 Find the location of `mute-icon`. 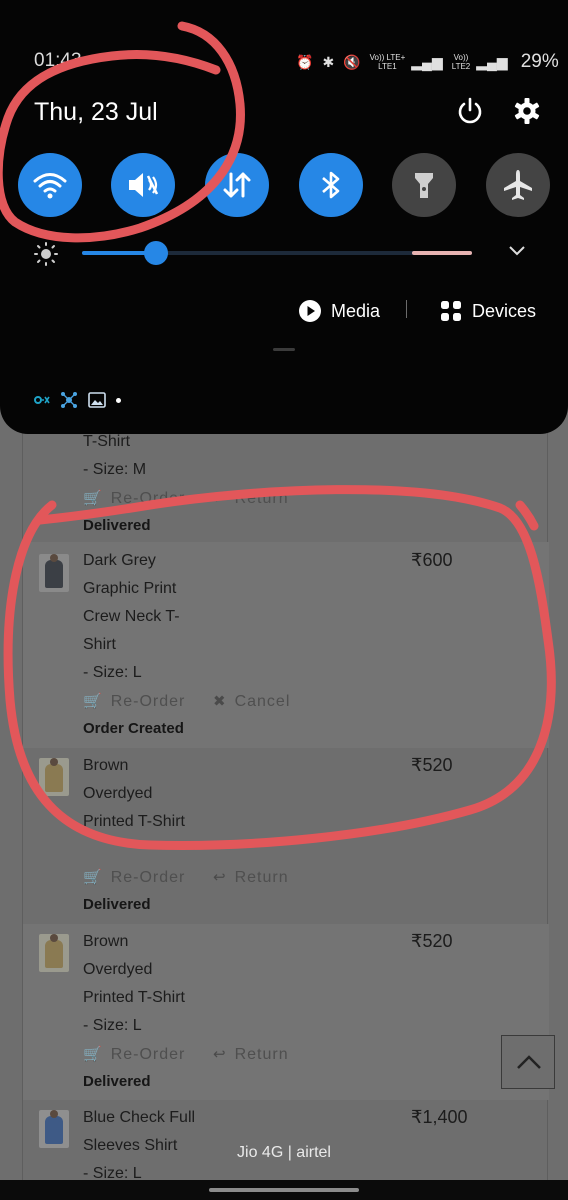

mute-icon is located at coordinates (144, 185).